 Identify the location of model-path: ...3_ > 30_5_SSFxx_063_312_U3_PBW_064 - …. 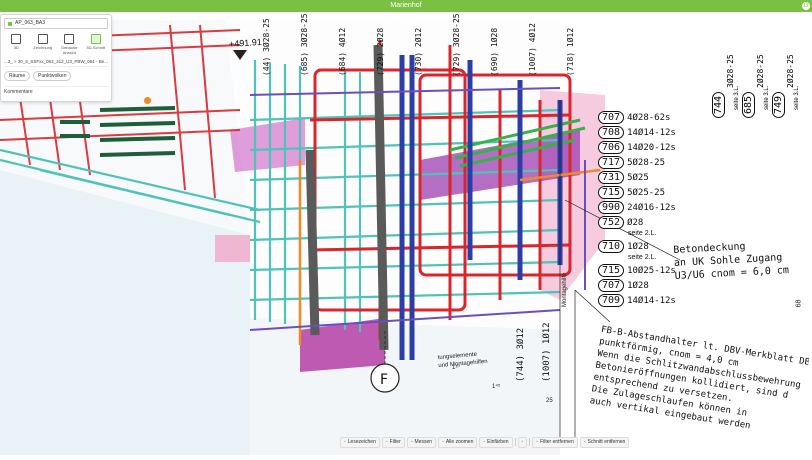
(56, 63).